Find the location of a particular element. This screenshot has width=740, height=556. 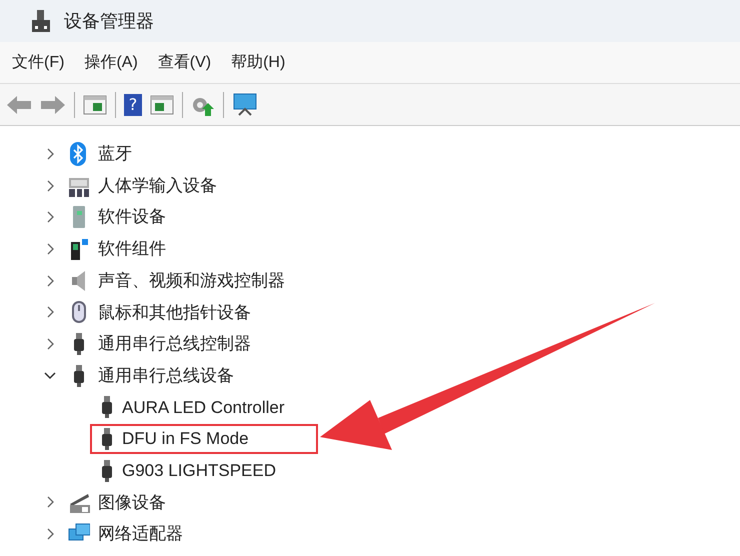

tree-item: DFU in FS Mode is located at coordinates (185, 439).